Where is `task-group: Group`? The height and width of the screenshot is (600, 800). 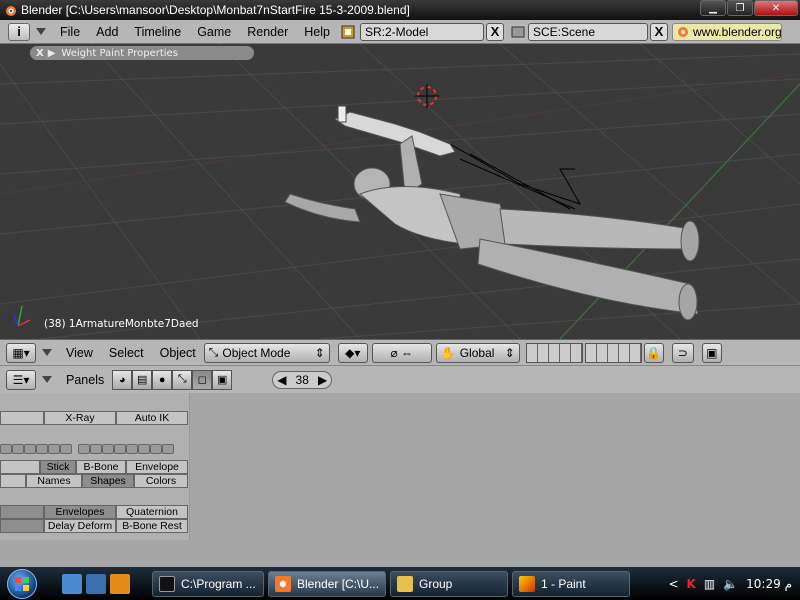
task-group: Group is located at coordinates (449, 583).